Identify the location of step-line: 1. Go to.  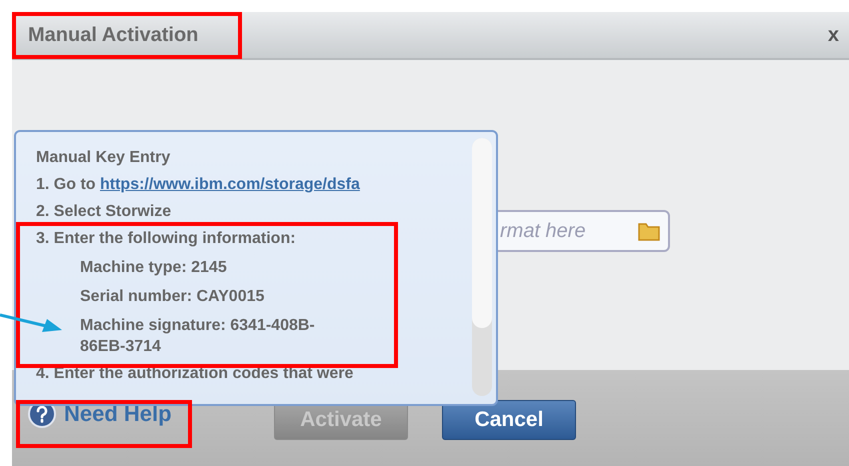
(66, 184).